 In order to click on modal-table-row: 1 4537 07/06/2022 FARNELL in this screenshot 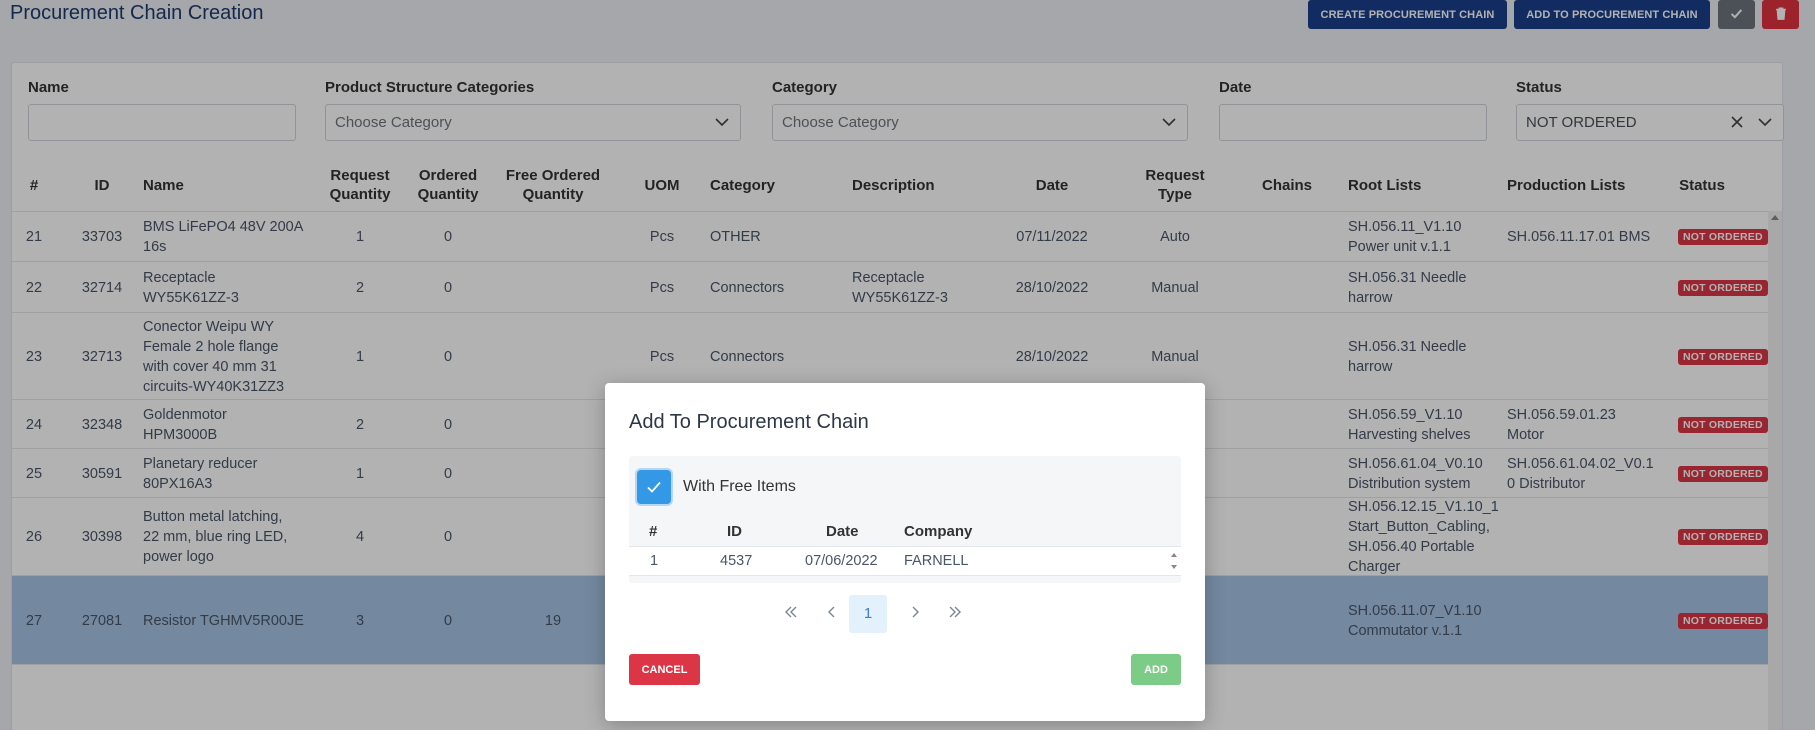, I will do `click(905, 561)`.